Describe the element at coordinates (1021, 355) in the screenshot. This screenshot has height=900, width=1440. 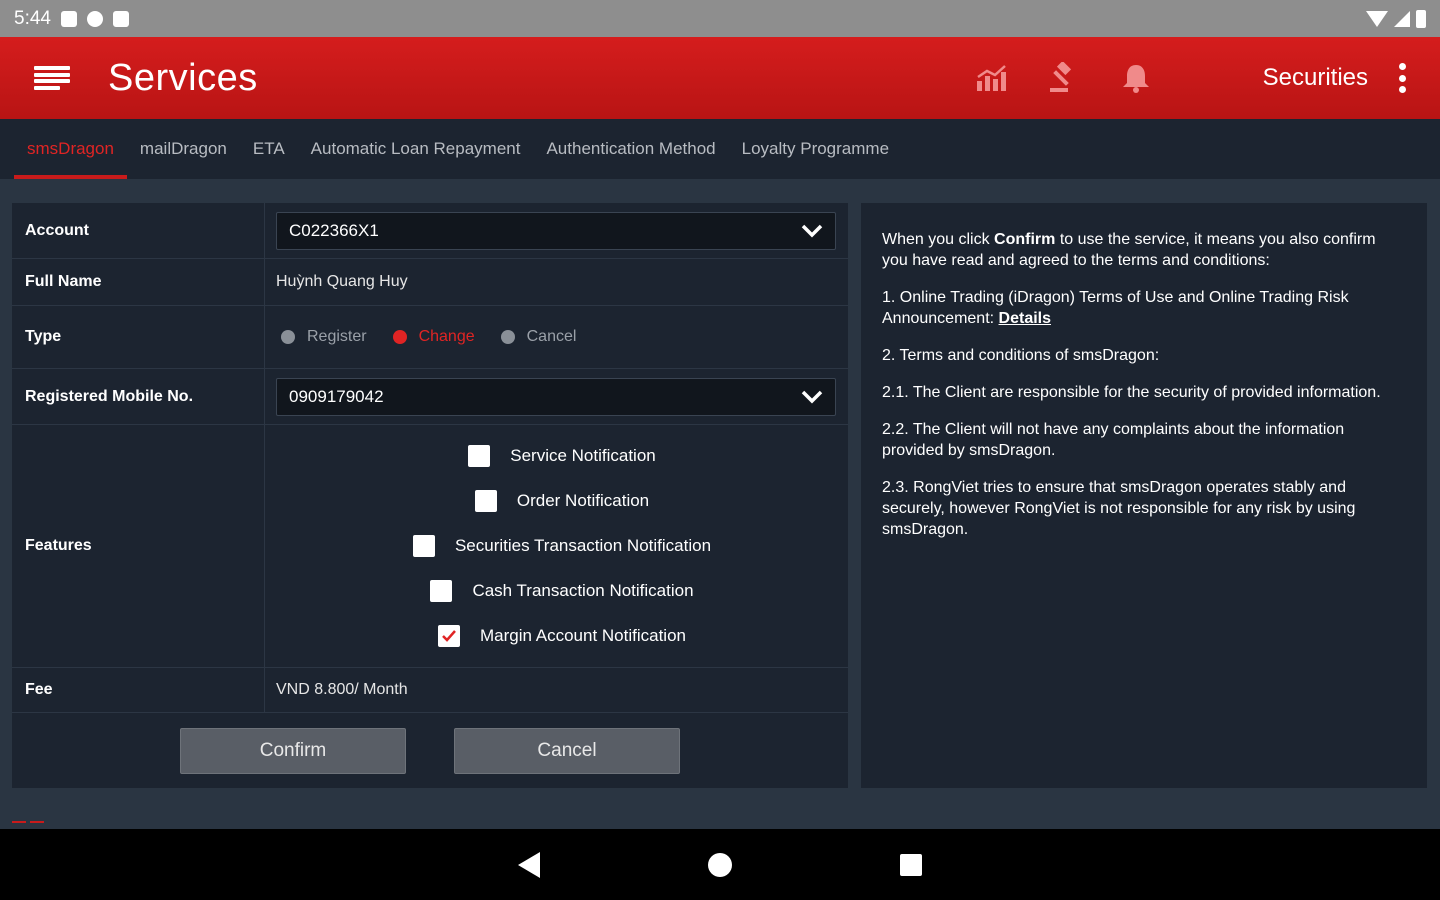
I see `terms-item-2: 2. Terms and conditions of smsDragon:` at that location.